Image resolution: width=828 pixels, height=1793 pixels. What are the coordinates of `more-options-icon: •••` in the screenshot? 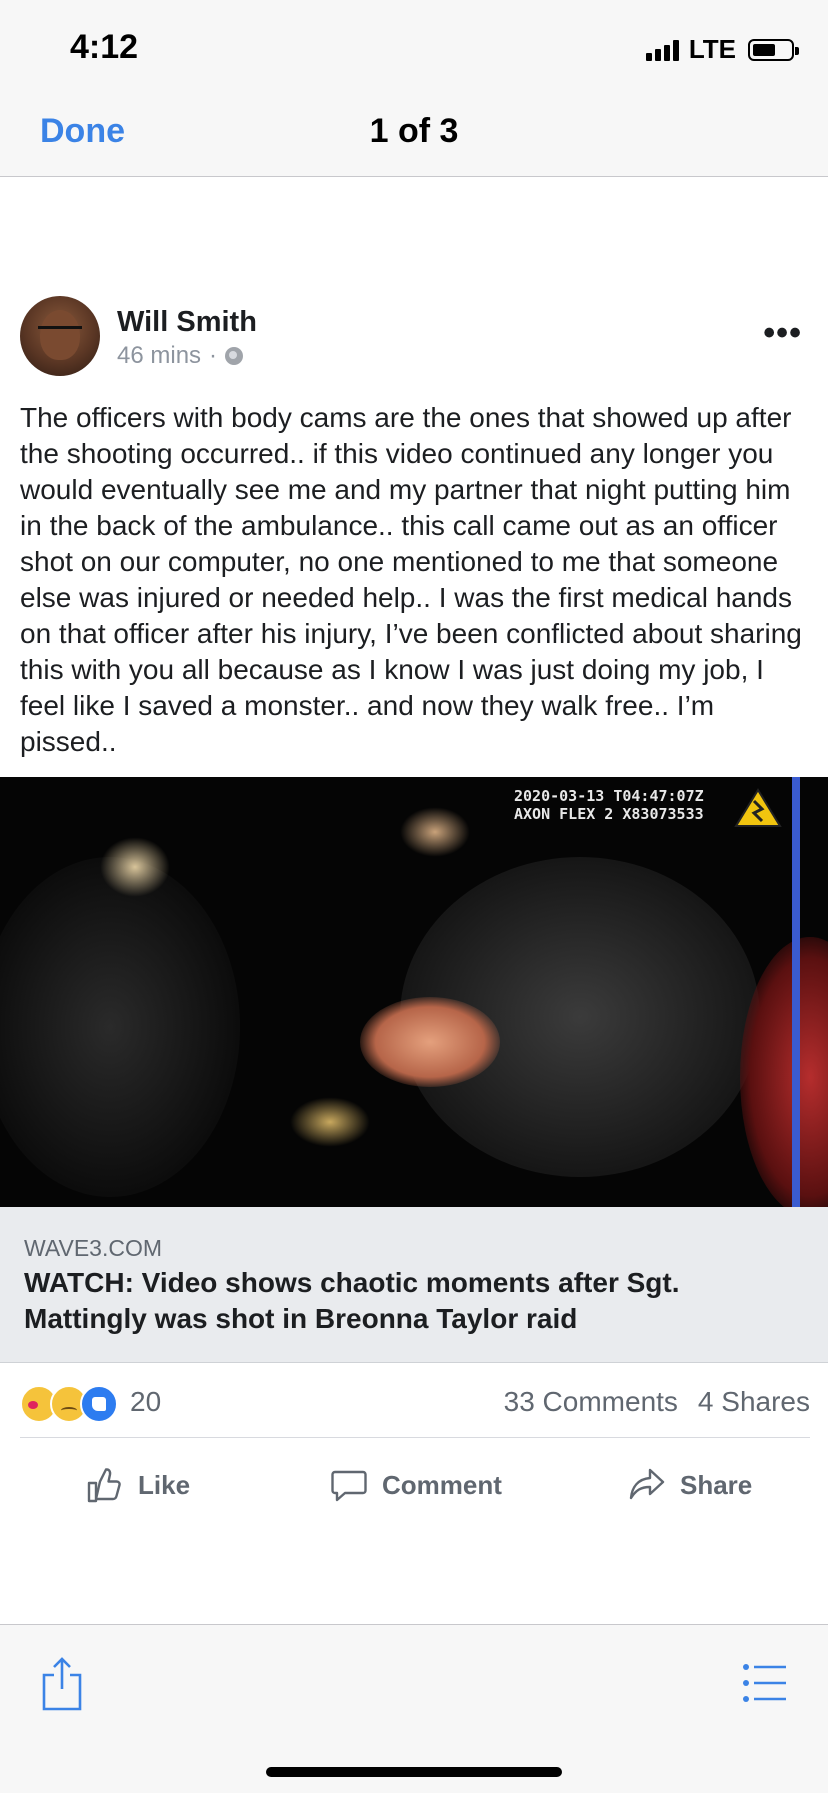 It's located at (782, 333).